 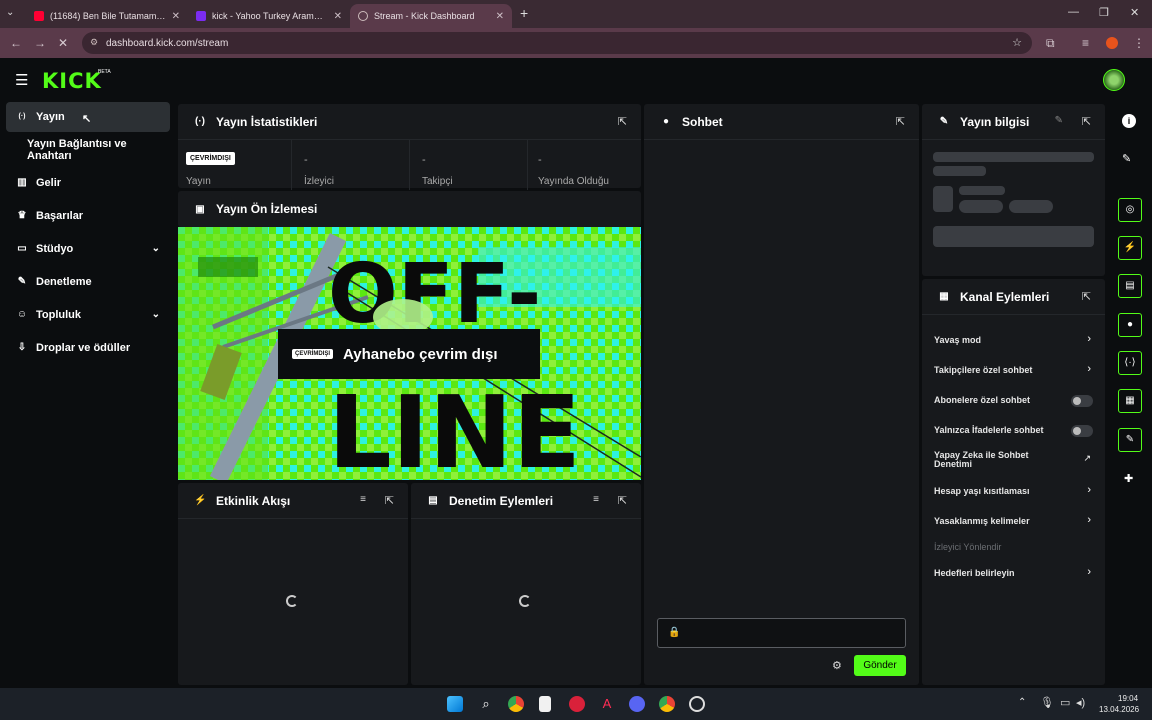 I want to click on sidebar-item-stream: (·) Yayın ↖, so click(x=88, y=117).